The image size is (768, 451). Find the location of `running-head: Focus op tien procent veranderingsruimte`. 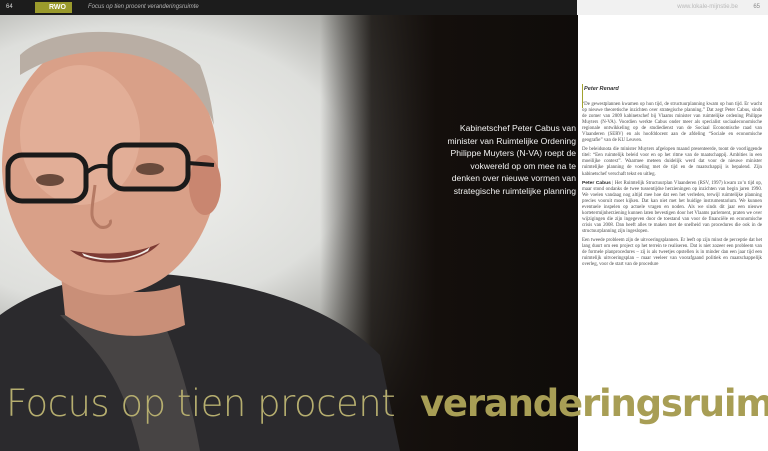

running-head: Focus op tien procent veranderingsruimte is located at coordinates (143, 7).